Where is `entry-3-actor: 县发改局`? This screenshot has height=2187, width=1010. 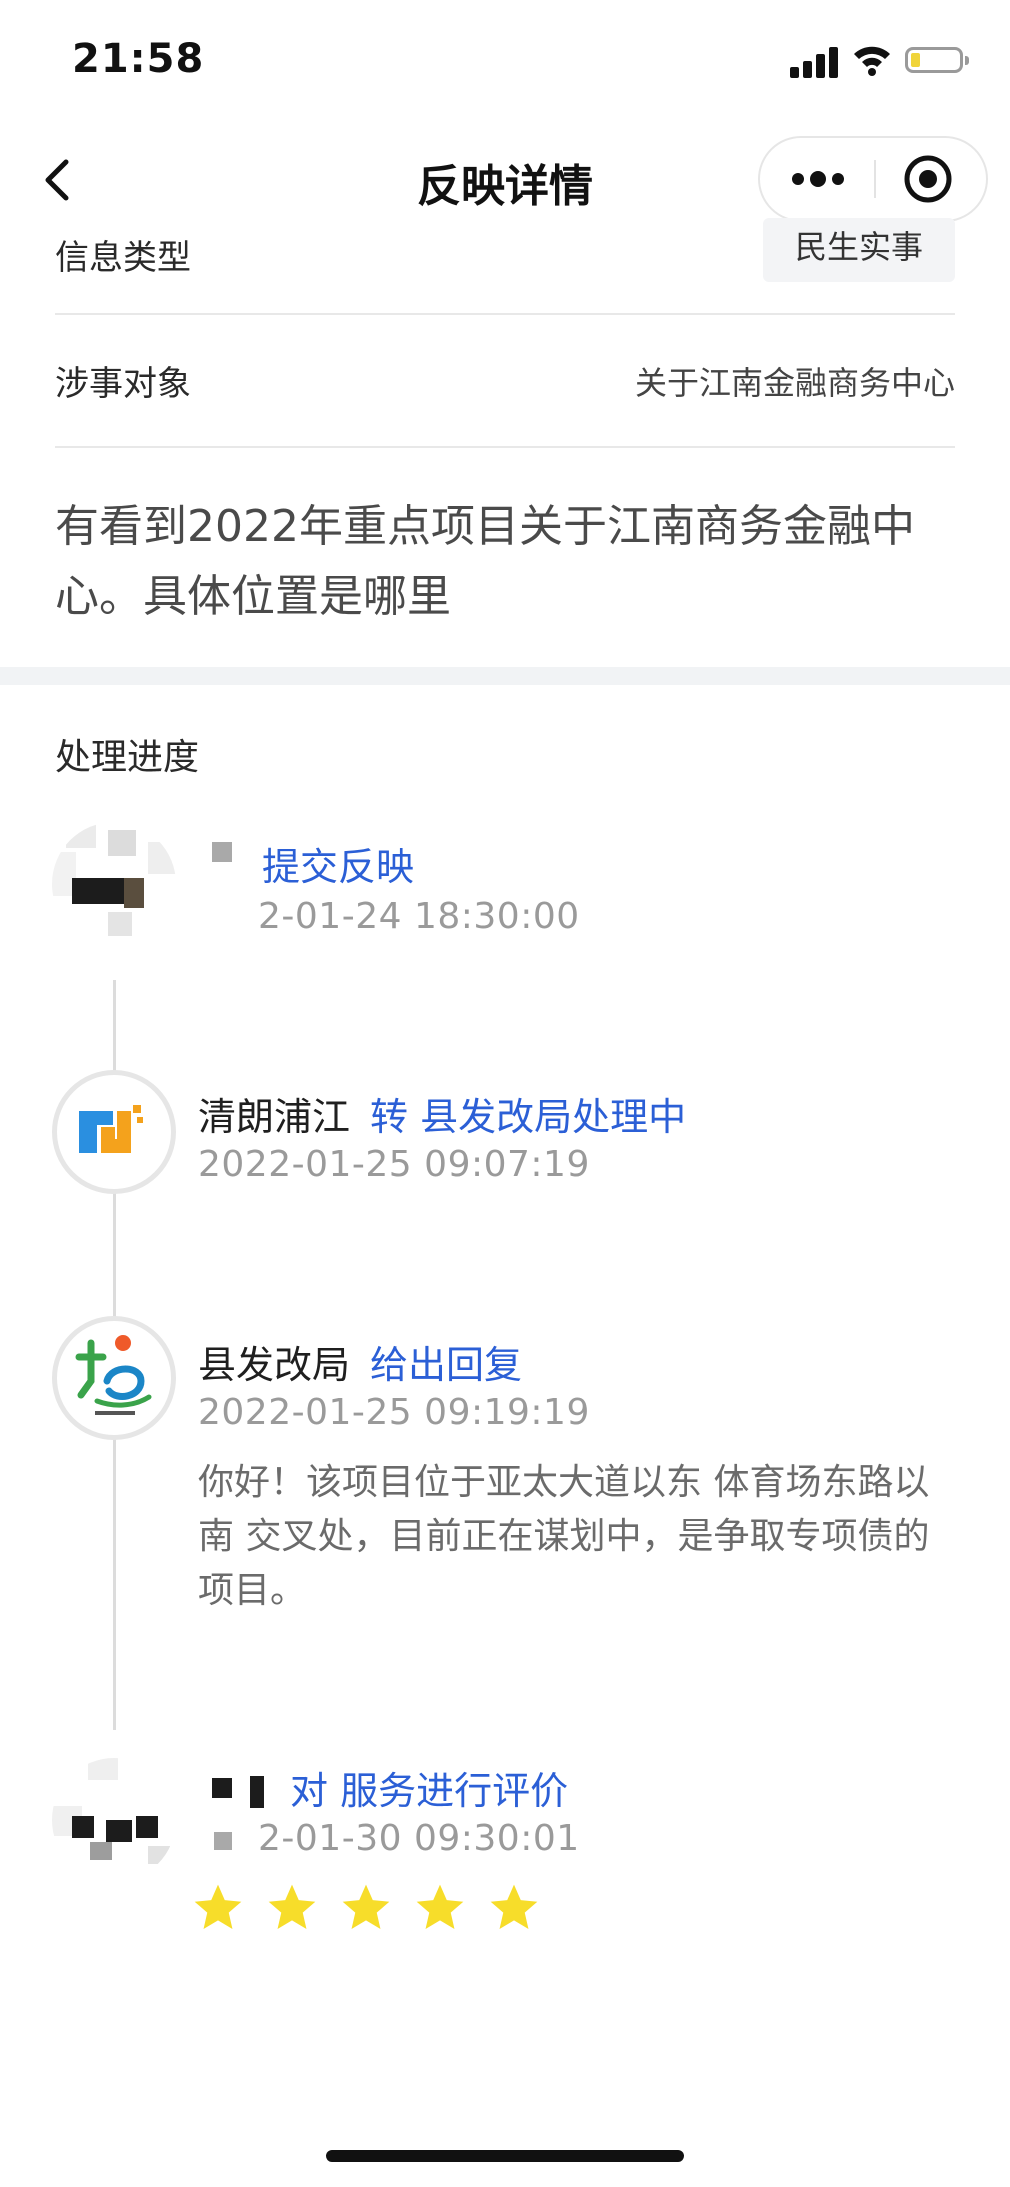 entry-3-actor: 县发改局 is located at coordinates (274, 1365).